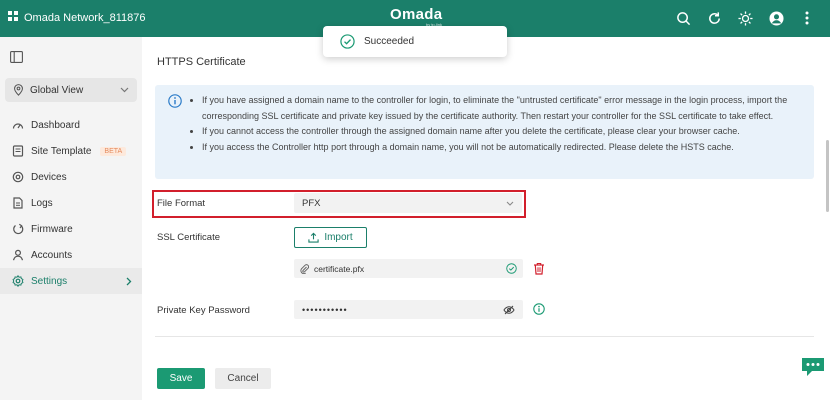  I want to click on site-template-icon, so click(18, 151).